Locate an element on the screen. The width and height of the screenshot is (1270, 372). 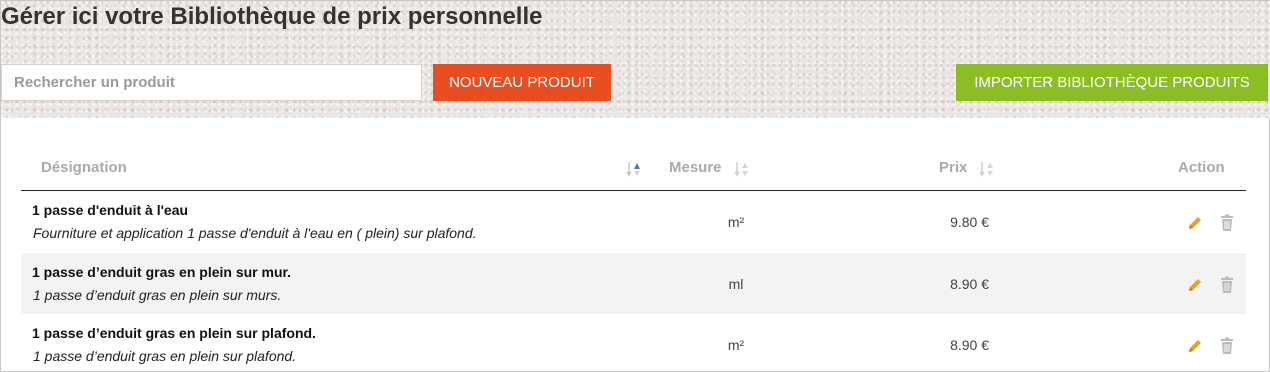
search-field is located at coordinates (211, 82).